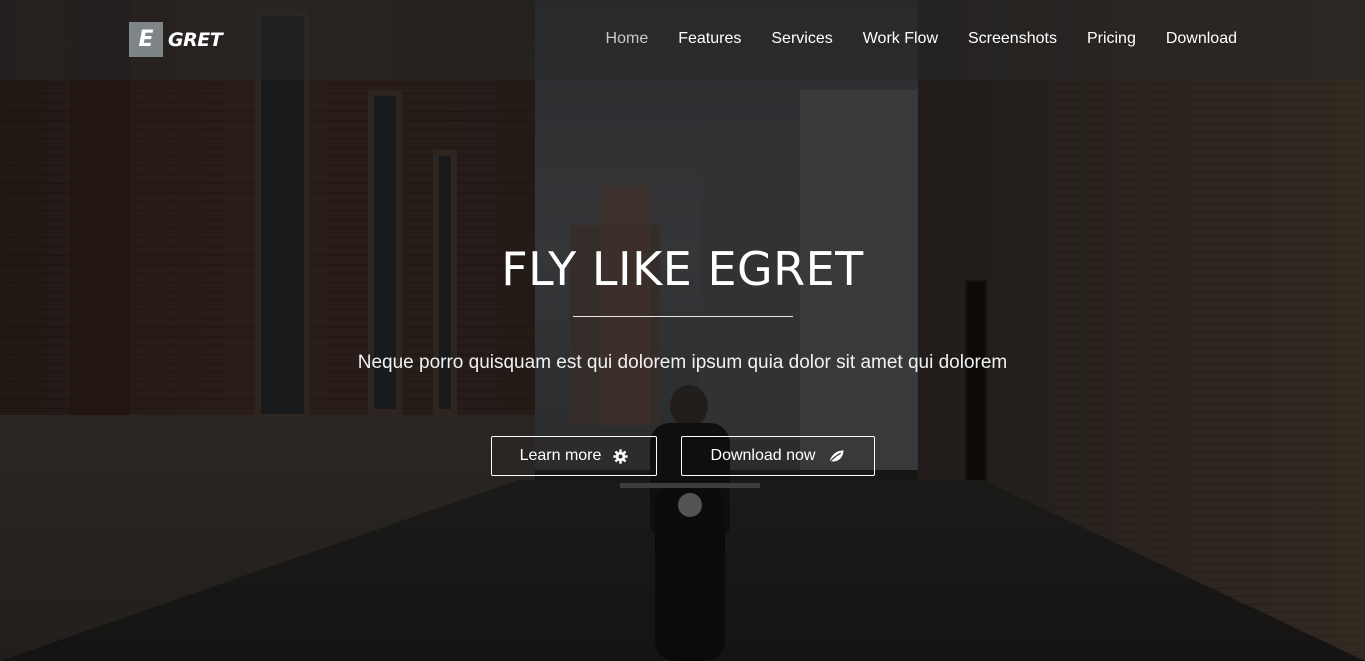 This screenshot has height=661, width=1365. What do you see at coordinates (195, 39) in the screenshot?
I see `logo-text: GRET` at bounding box center [195, 39].